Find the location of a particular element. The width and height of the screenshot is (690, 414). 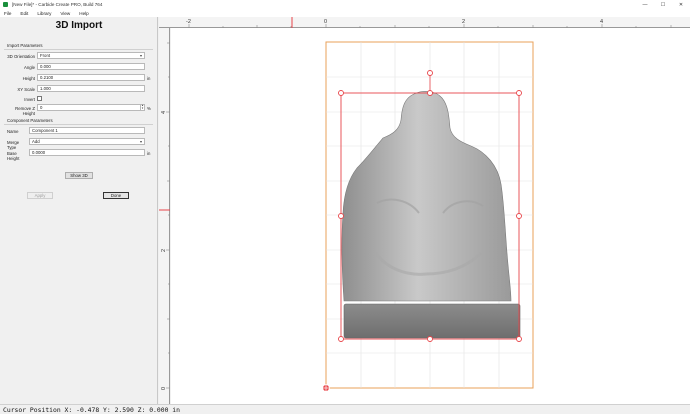

remove-z-label: Remove Z Height is located at coordinates (25, 111).